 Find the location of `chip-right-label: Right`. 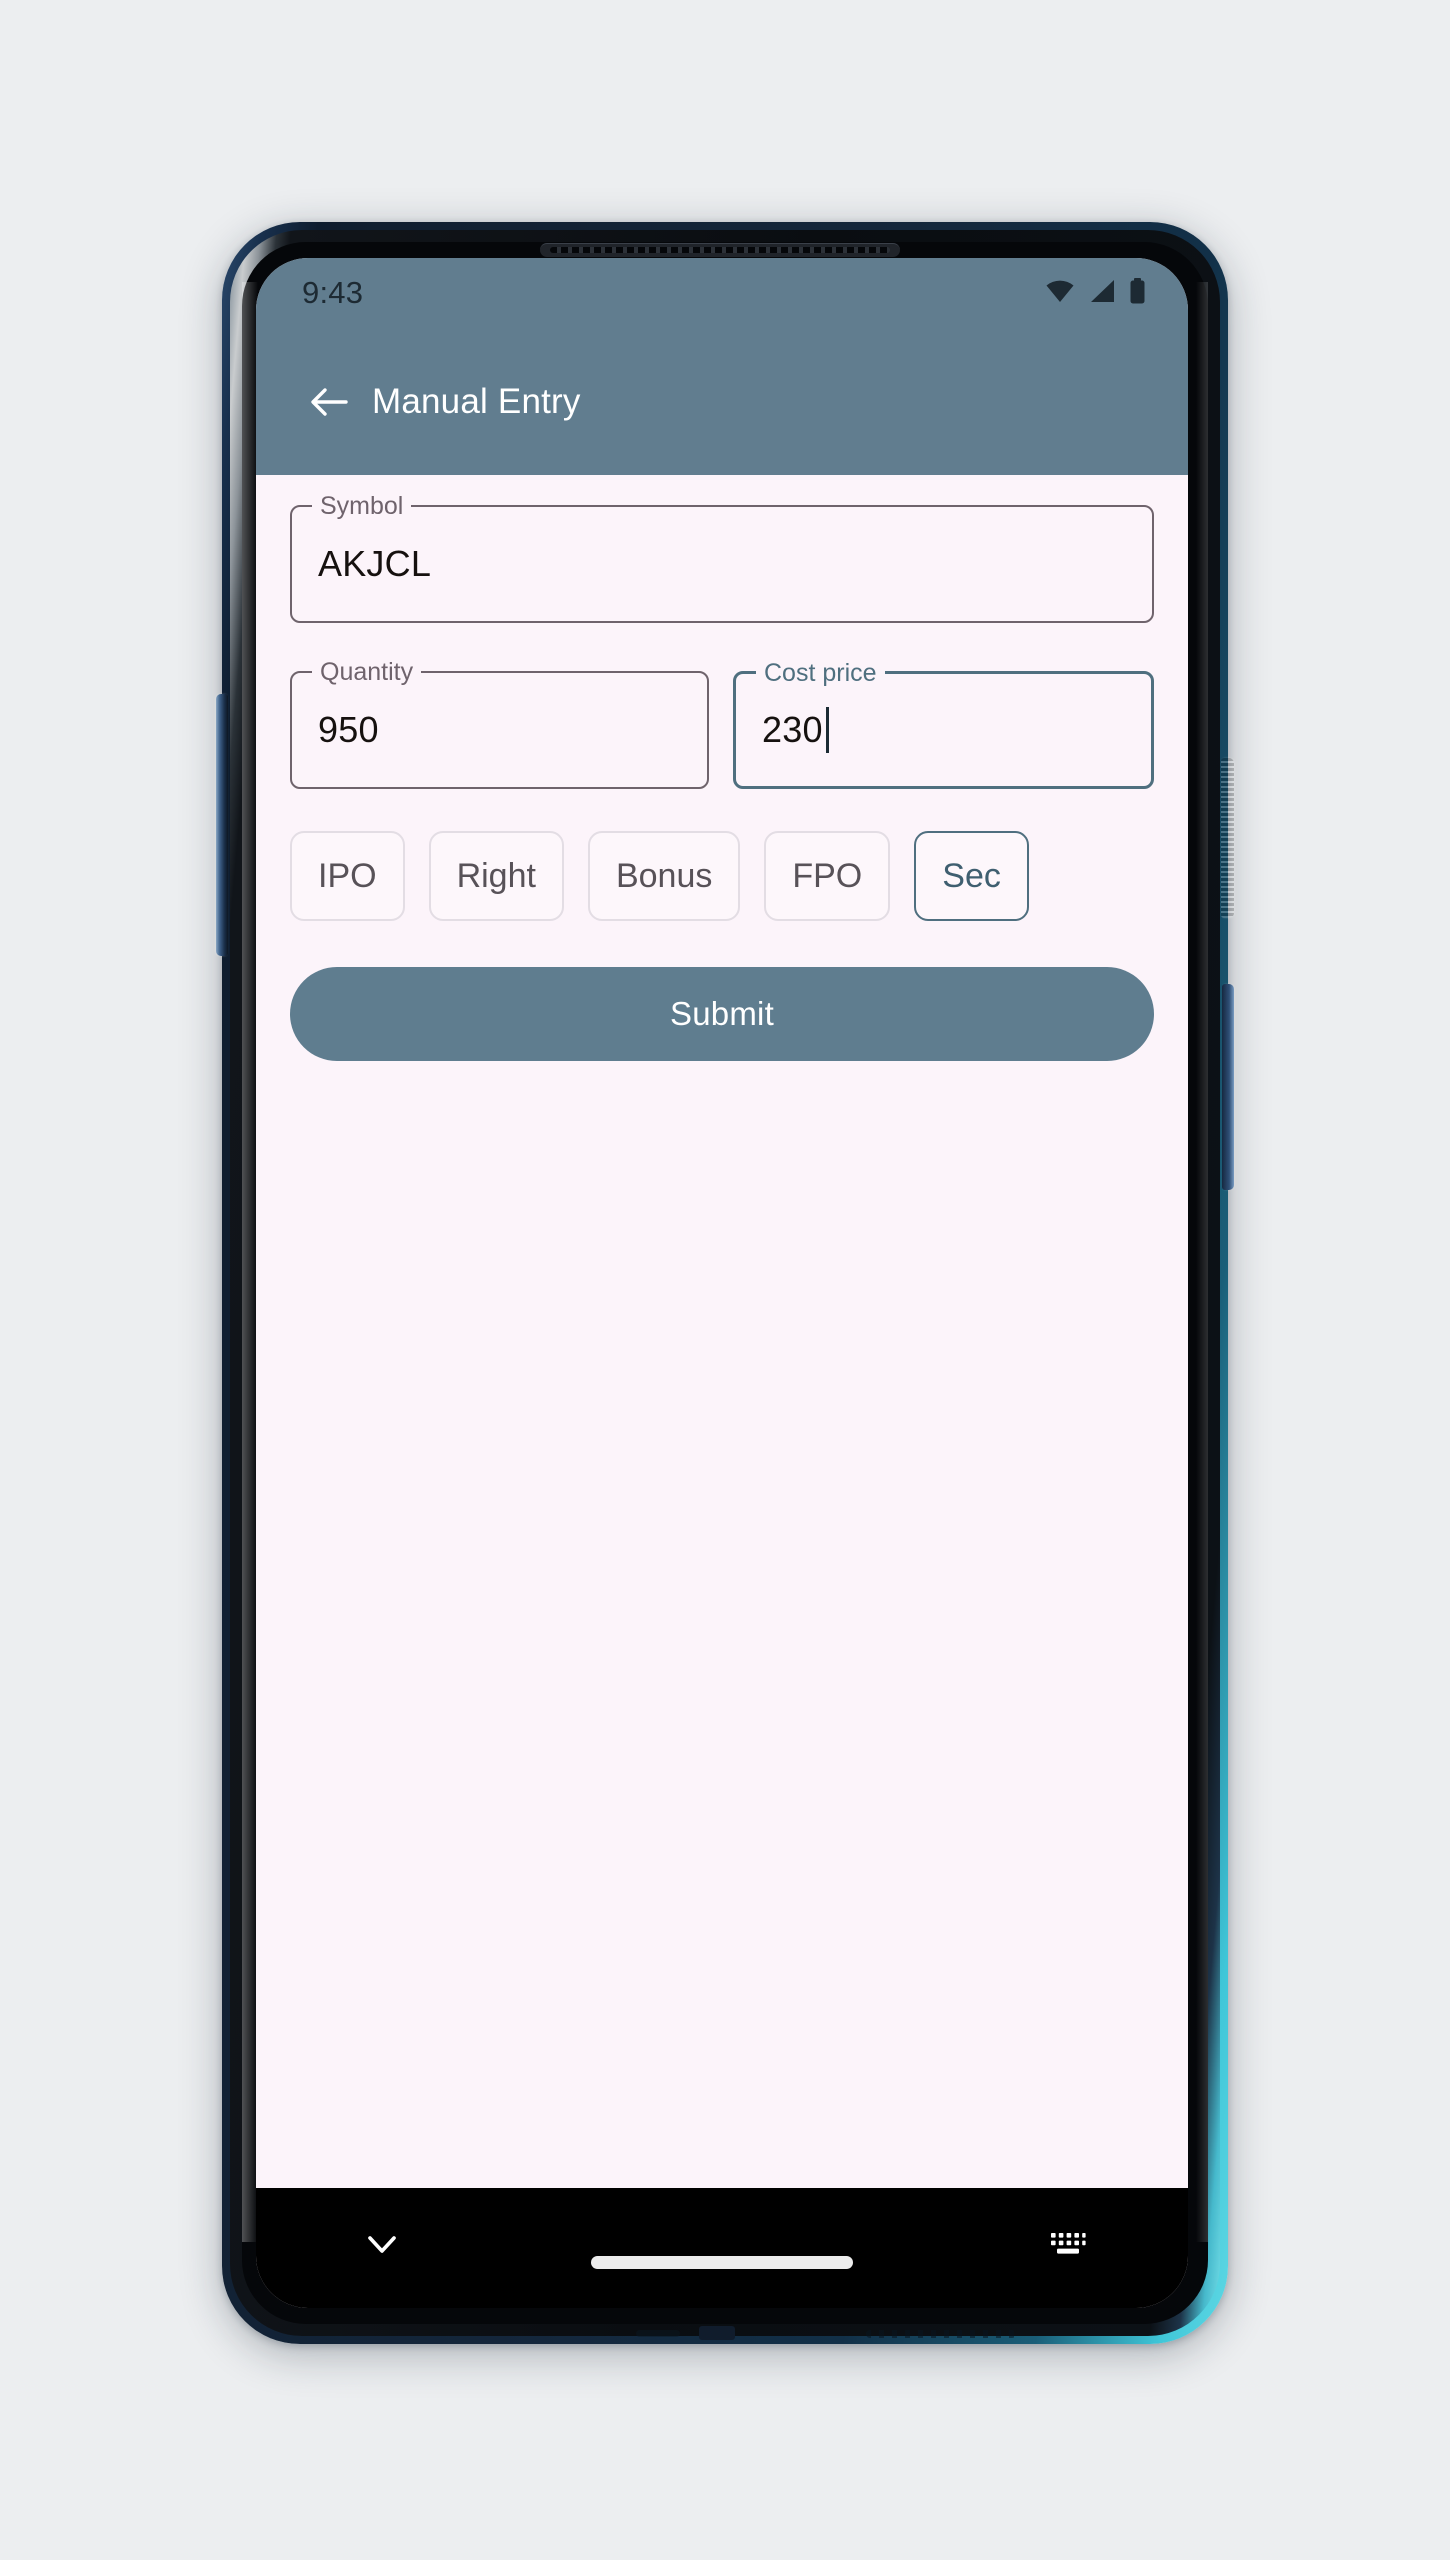

chip-right-label: Right is located at coordinates (496, 875).